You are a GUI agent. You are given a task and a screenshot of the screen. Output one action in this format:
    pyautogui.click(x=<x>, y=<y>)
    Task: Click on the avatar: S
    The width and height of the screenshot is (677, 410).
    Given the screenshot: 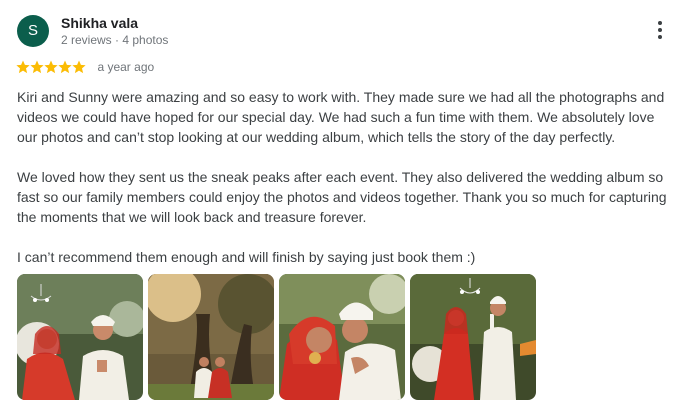 What is the action you would take?
    pyautogui.click(x=33, y=31)
    